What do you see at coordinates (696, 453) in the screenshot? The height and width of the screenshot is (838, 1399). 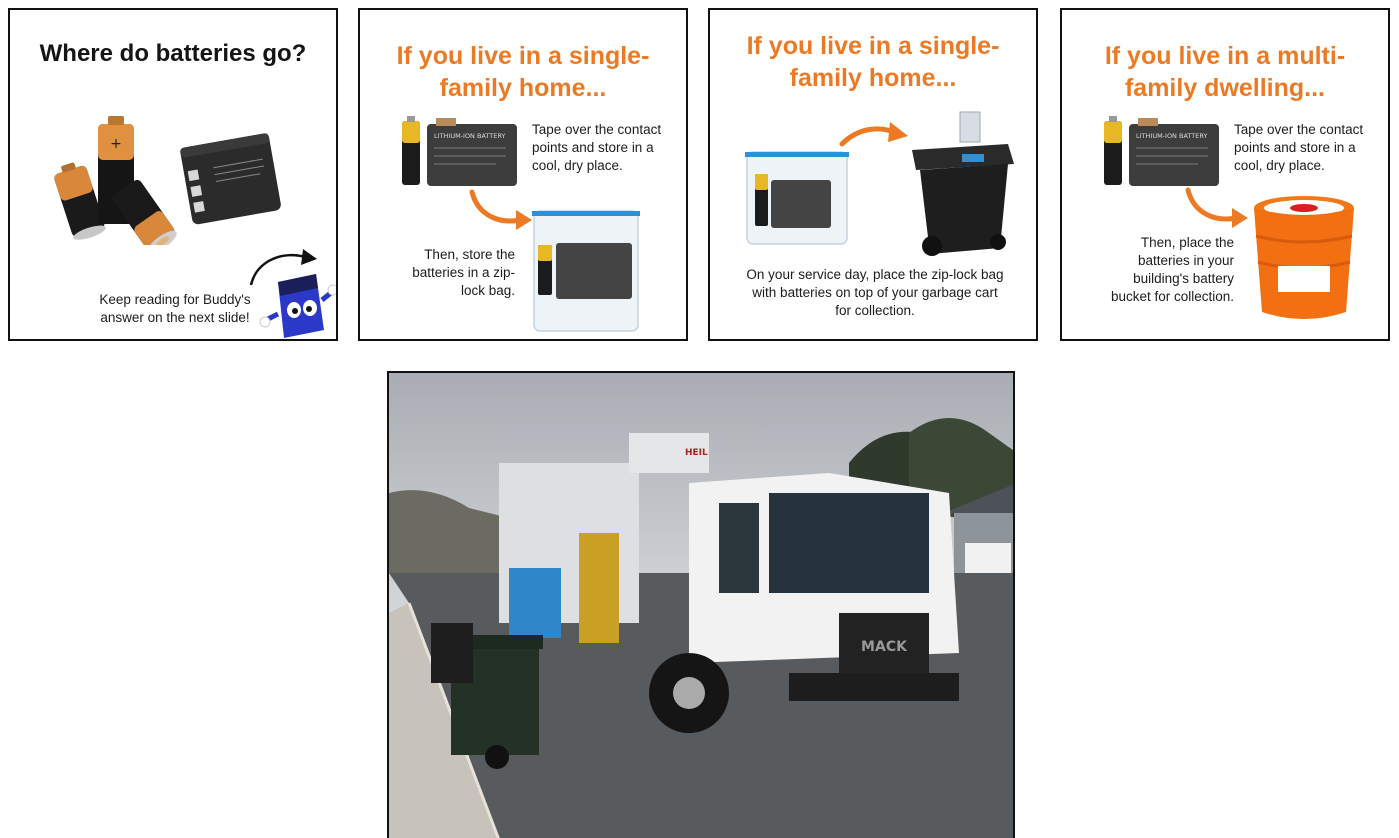 I see `svg-text: HEIL` at bounding box center [696, 453].